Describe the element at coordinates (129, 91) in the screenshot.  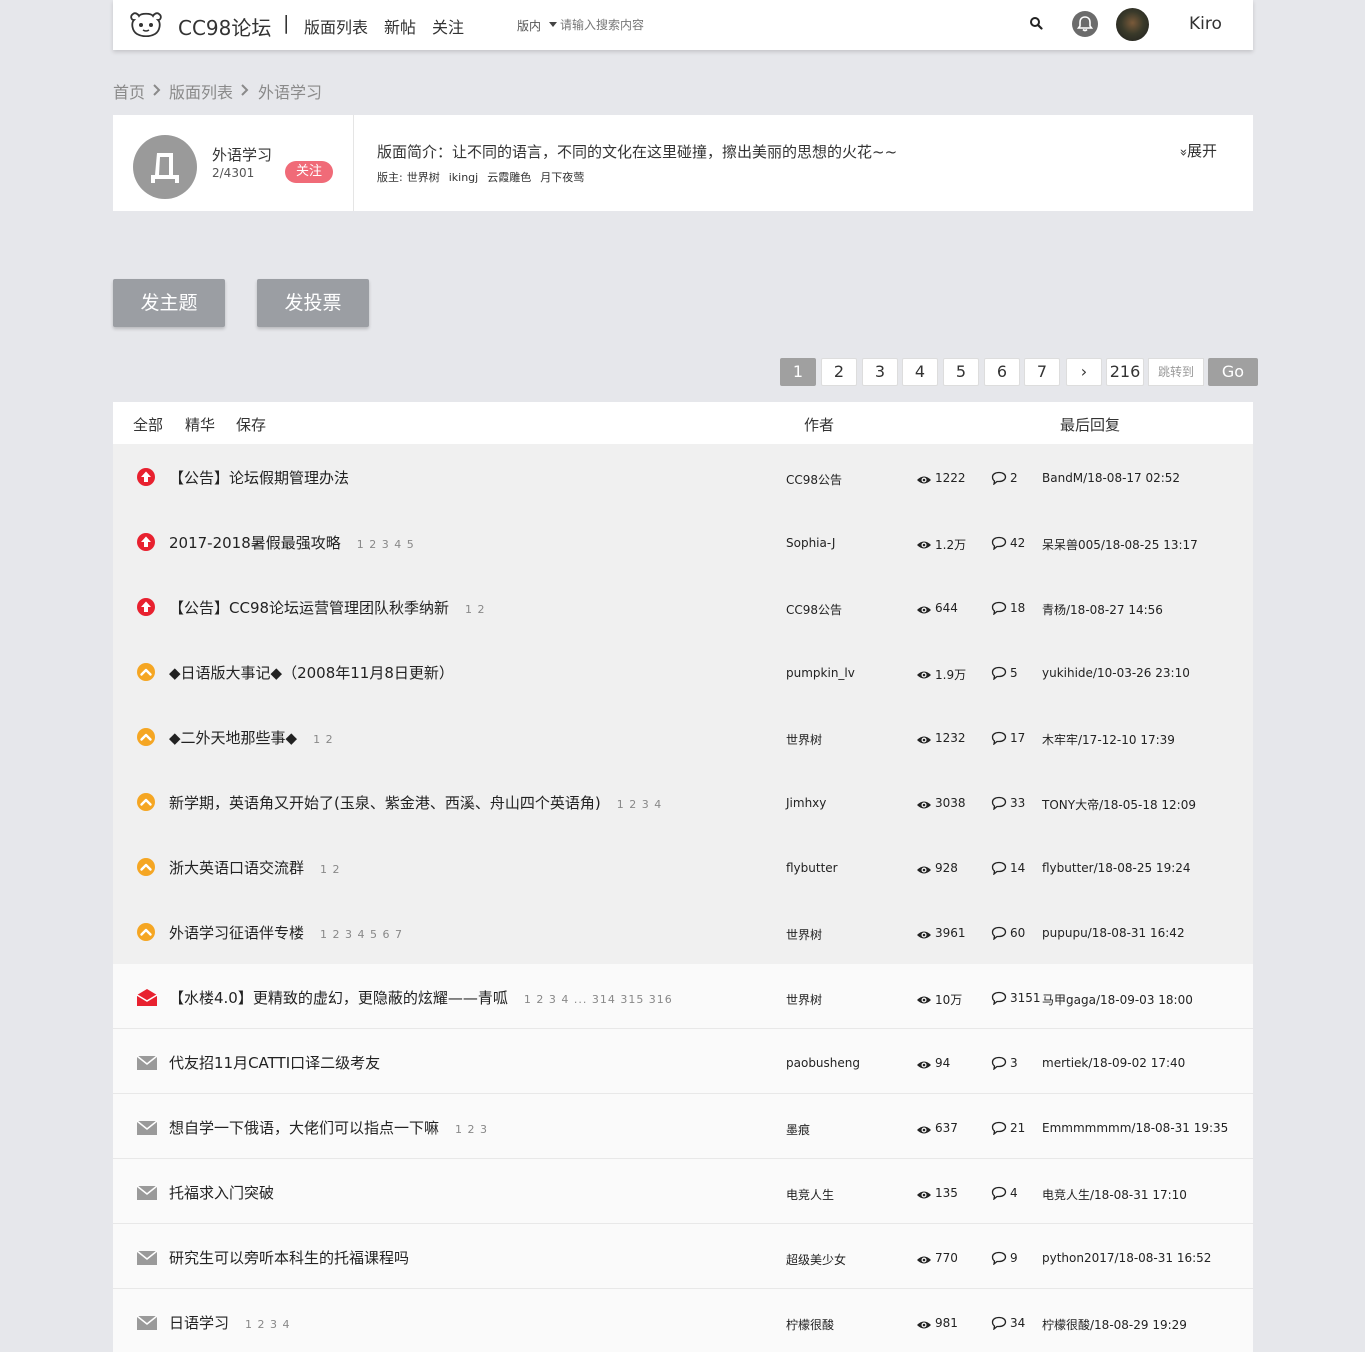
I see `breadcrumb-home: 首页` at that location.